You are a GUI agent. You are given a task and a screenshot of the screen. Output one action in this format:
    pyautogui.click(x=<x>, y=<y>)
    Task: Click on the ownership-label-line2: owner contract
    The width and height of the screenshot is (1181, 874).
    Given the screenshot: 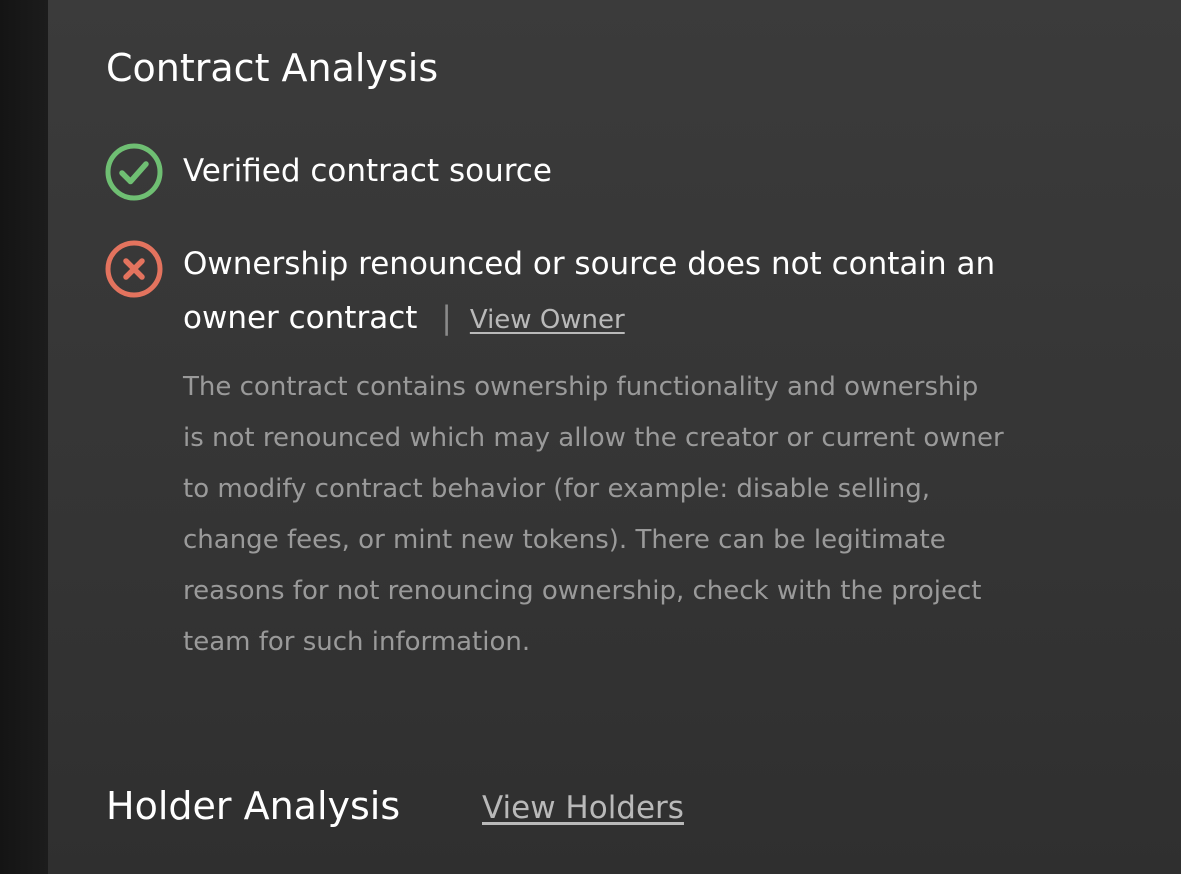 What is the action you would take?
    pyautogui.click(x=300, y=318)
    